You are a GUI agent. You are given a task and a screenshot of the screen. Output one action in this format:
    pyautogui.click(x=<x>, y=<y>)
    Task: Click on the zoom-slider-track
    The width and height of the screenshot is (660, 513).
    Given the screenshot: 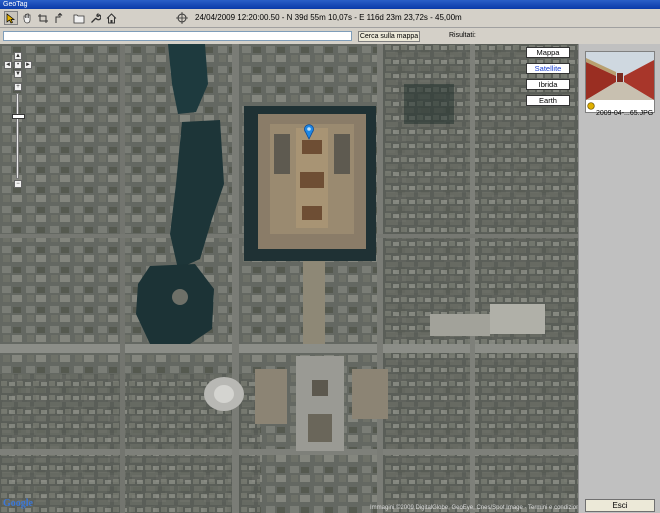 What is the action you would take?
    pyautogui.click(x=17, y=136)
    